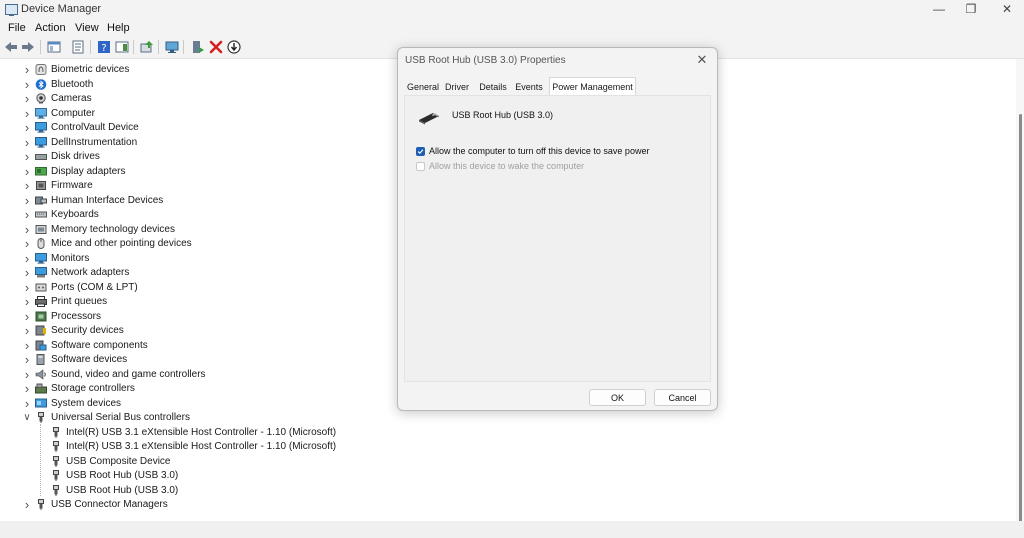  Describe the element at coordinates (420, 166) in the screenshot. I see `allow-wake-checkbox` at that location.